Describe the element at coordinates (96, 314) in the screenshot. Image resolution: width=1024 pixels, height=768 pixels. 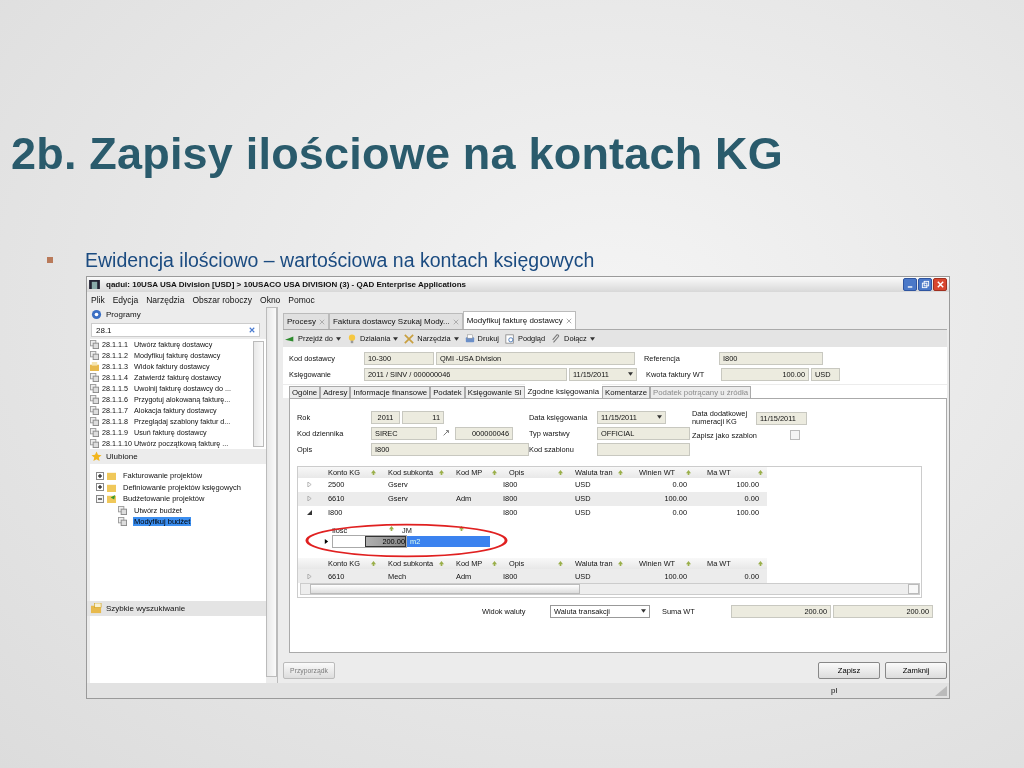
I see `gear-icon` at that location.